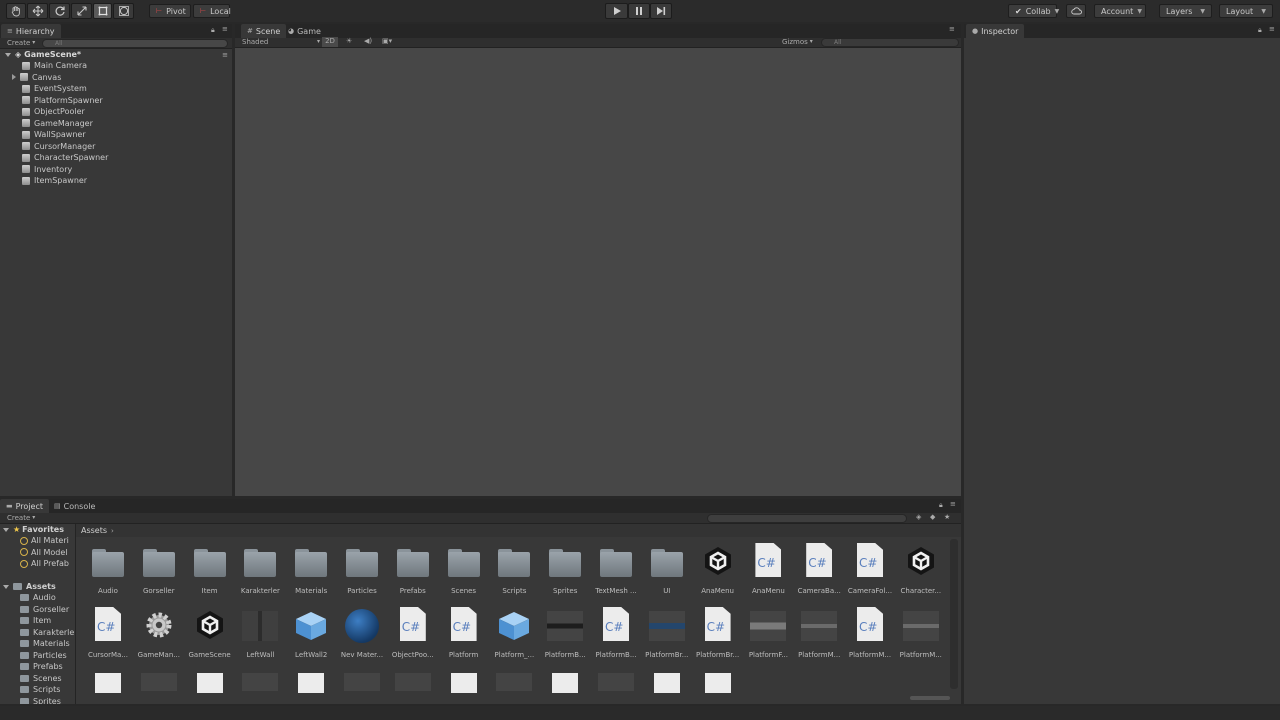  What do you see at coordinates (47, 147) in the screenshot?
I see `hierarchy-item: CursorManager` at bounding box center [47, 147].